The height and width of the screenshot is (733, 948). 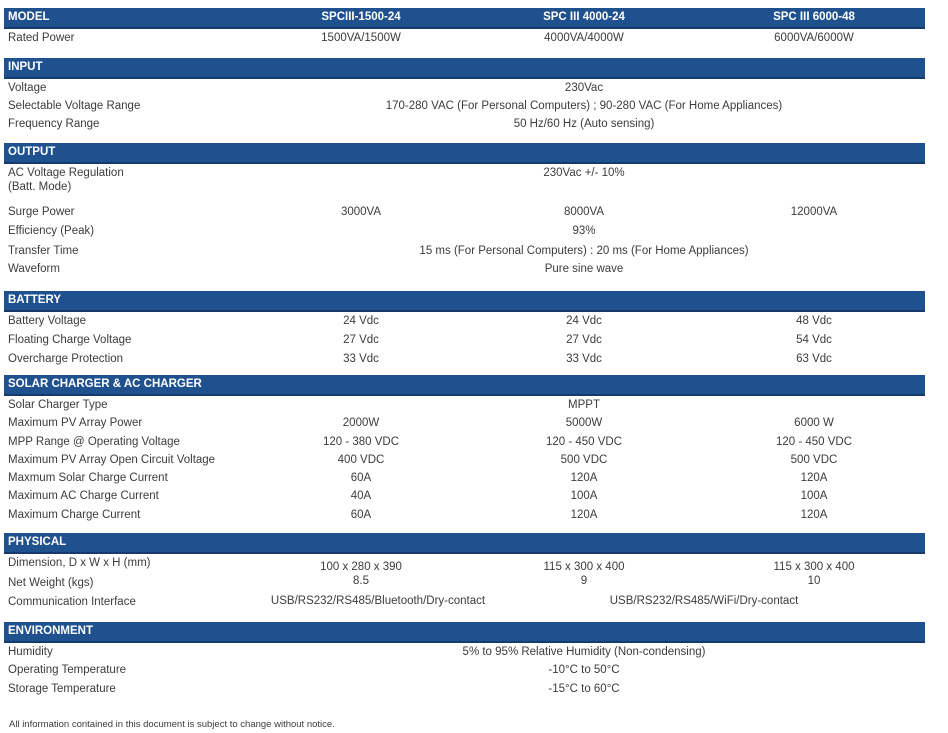 I want to click on section-header-battery: BATTERY, so click(x=464, y=301).